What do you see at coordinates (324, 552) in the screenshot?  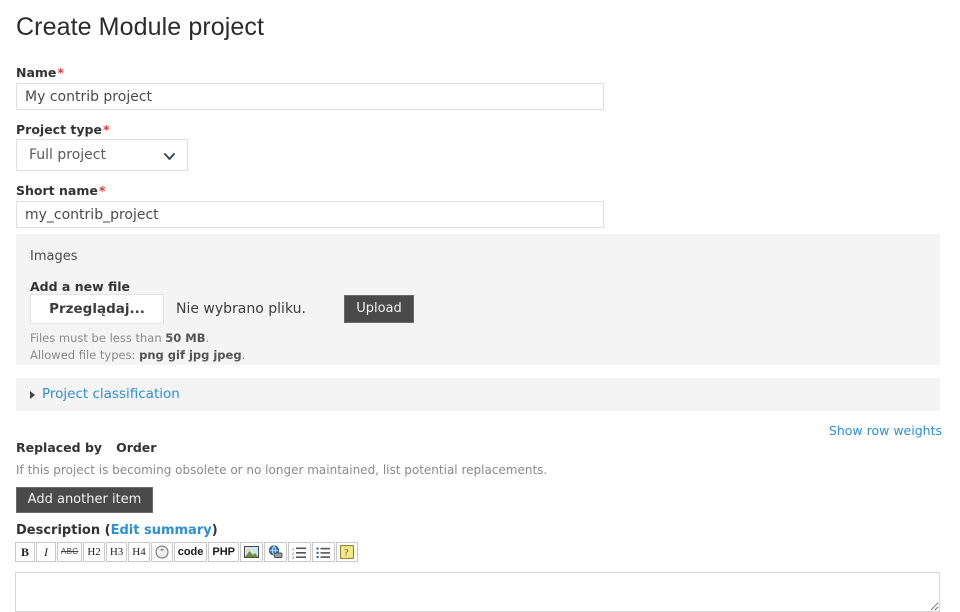 I see `unordered-list-icon` at bounding box center [324, 552].